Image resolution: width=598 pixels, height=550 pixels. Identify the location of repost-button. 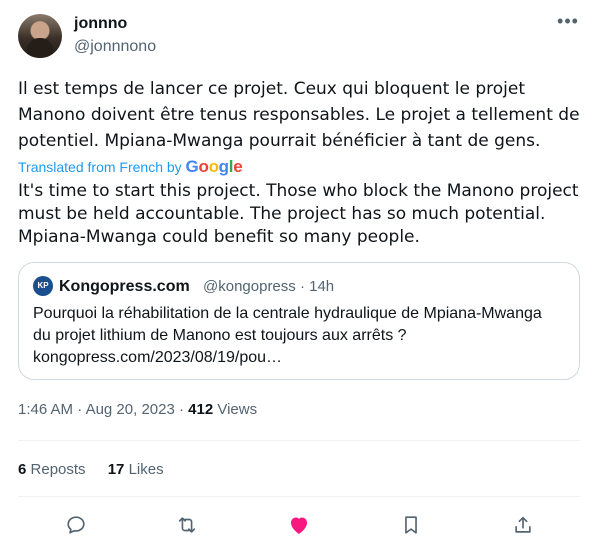
(187, 525).